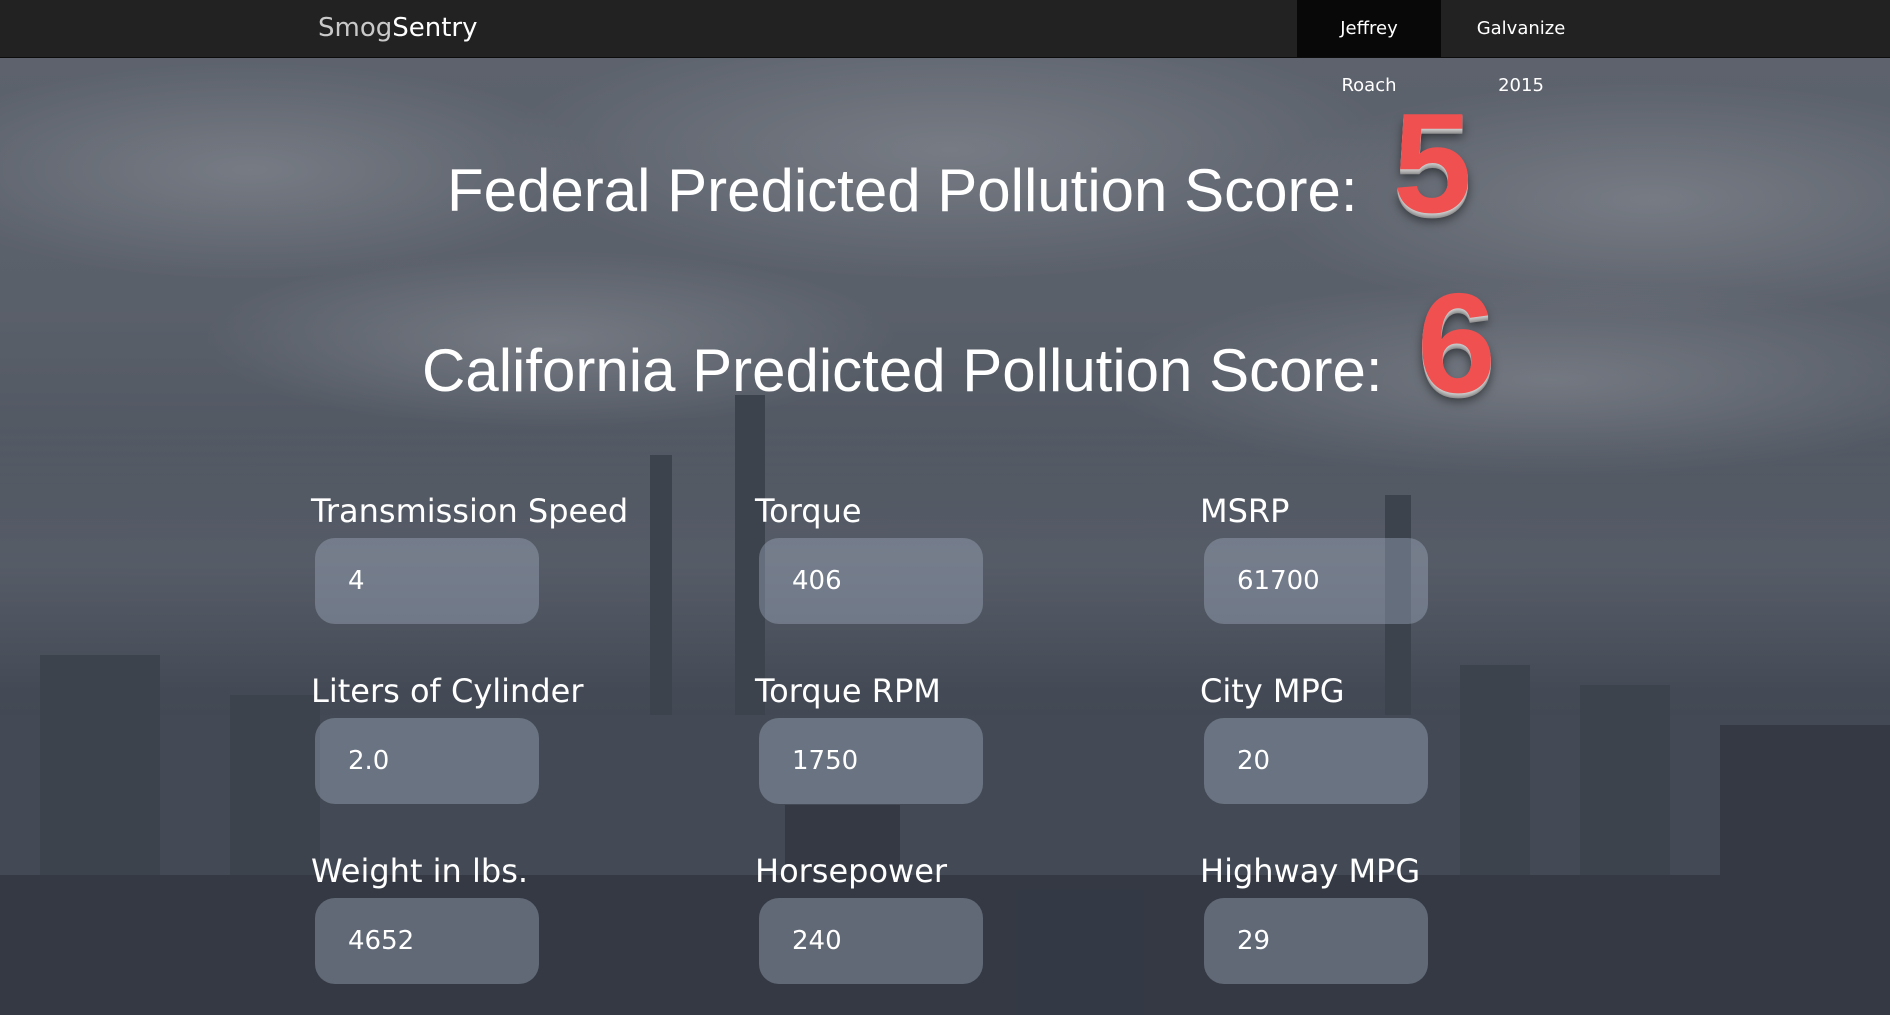 This screenshot has height=1015, width=1890. Describe the element at coordinates (470, 511) in the screenshot. I see `transmission-speed-label: Transmission Speed` at that location.